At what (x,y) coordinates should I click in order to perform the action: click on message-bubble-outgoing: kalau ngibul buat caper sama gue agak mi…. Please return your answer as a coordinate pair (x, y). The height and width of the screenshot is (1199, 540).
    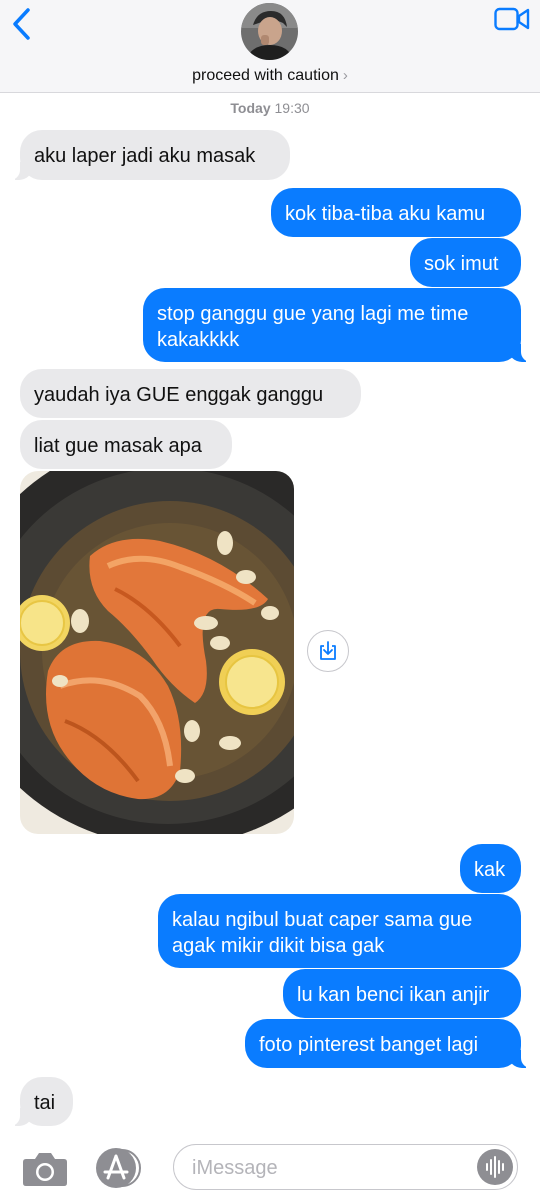
    Looking at the image, I should click on (339, 931).